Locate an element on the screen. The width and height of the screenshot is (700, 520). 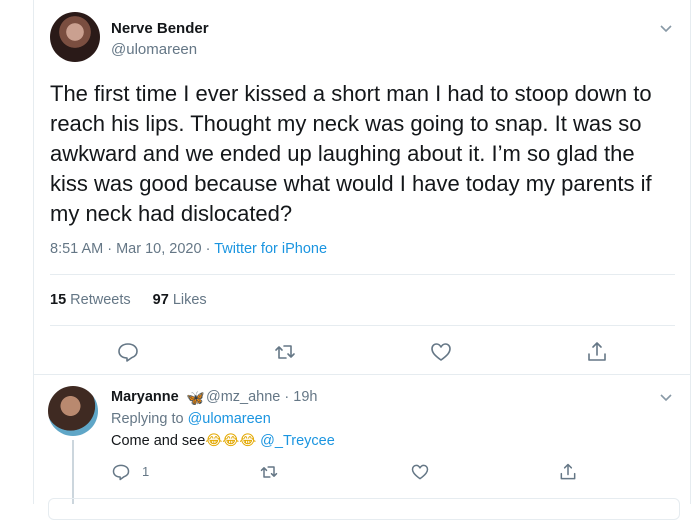
next-item-box is located at coordinates (364, 509).